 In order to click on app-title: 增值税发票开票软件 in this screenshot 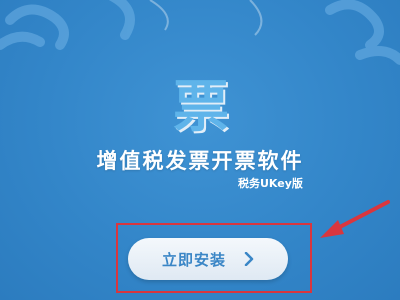, I will do `click(200, 161)`.